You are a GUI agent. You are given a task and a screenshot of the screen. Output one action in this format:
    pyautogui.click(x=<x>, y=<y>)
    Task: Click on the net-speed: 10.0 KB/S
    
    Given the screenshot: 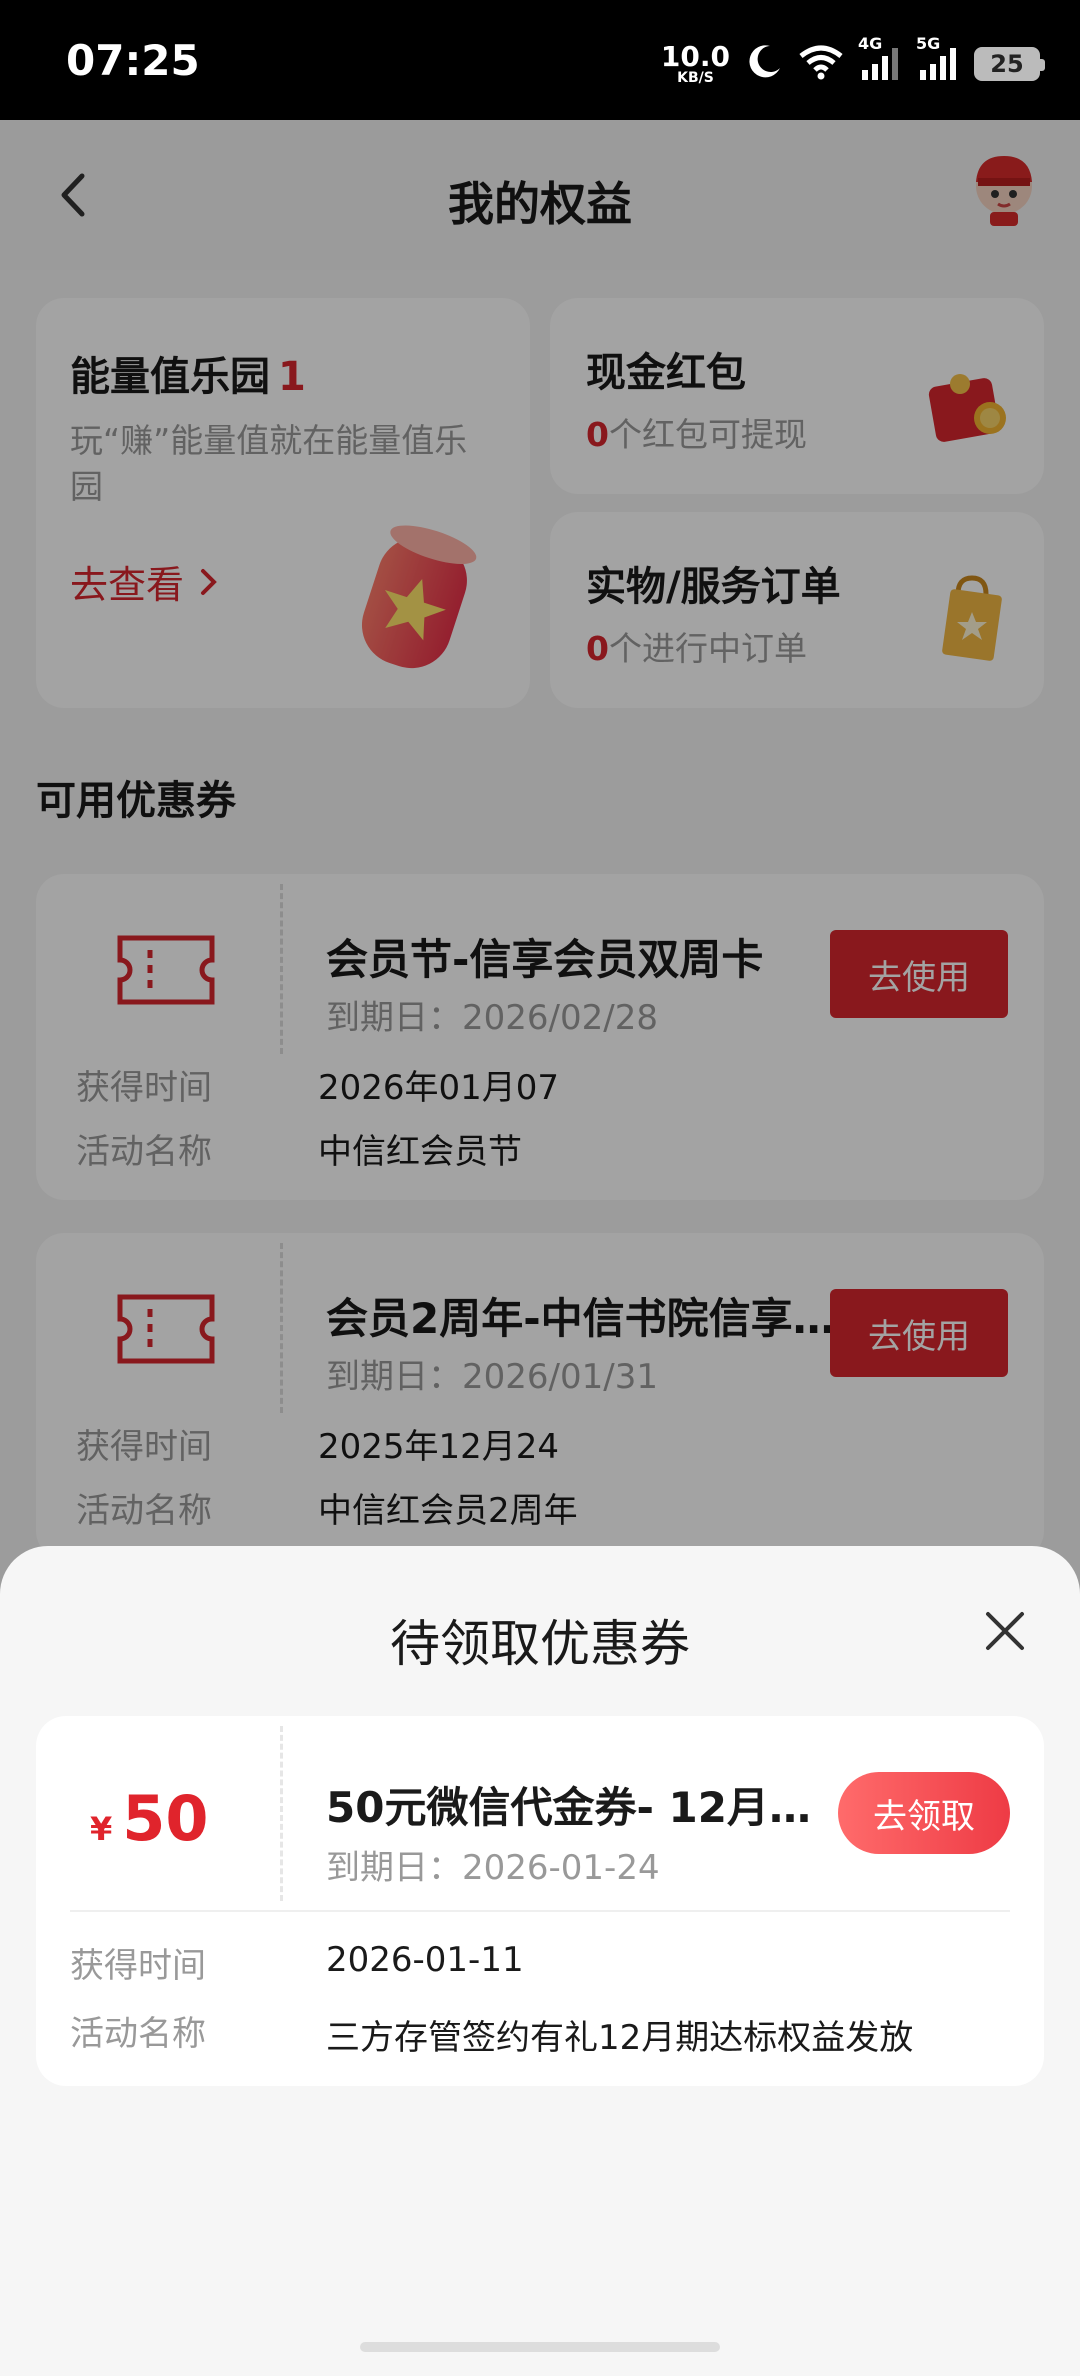 What is the action you would take?
    pyautogui.click(x=695, y=63)
    